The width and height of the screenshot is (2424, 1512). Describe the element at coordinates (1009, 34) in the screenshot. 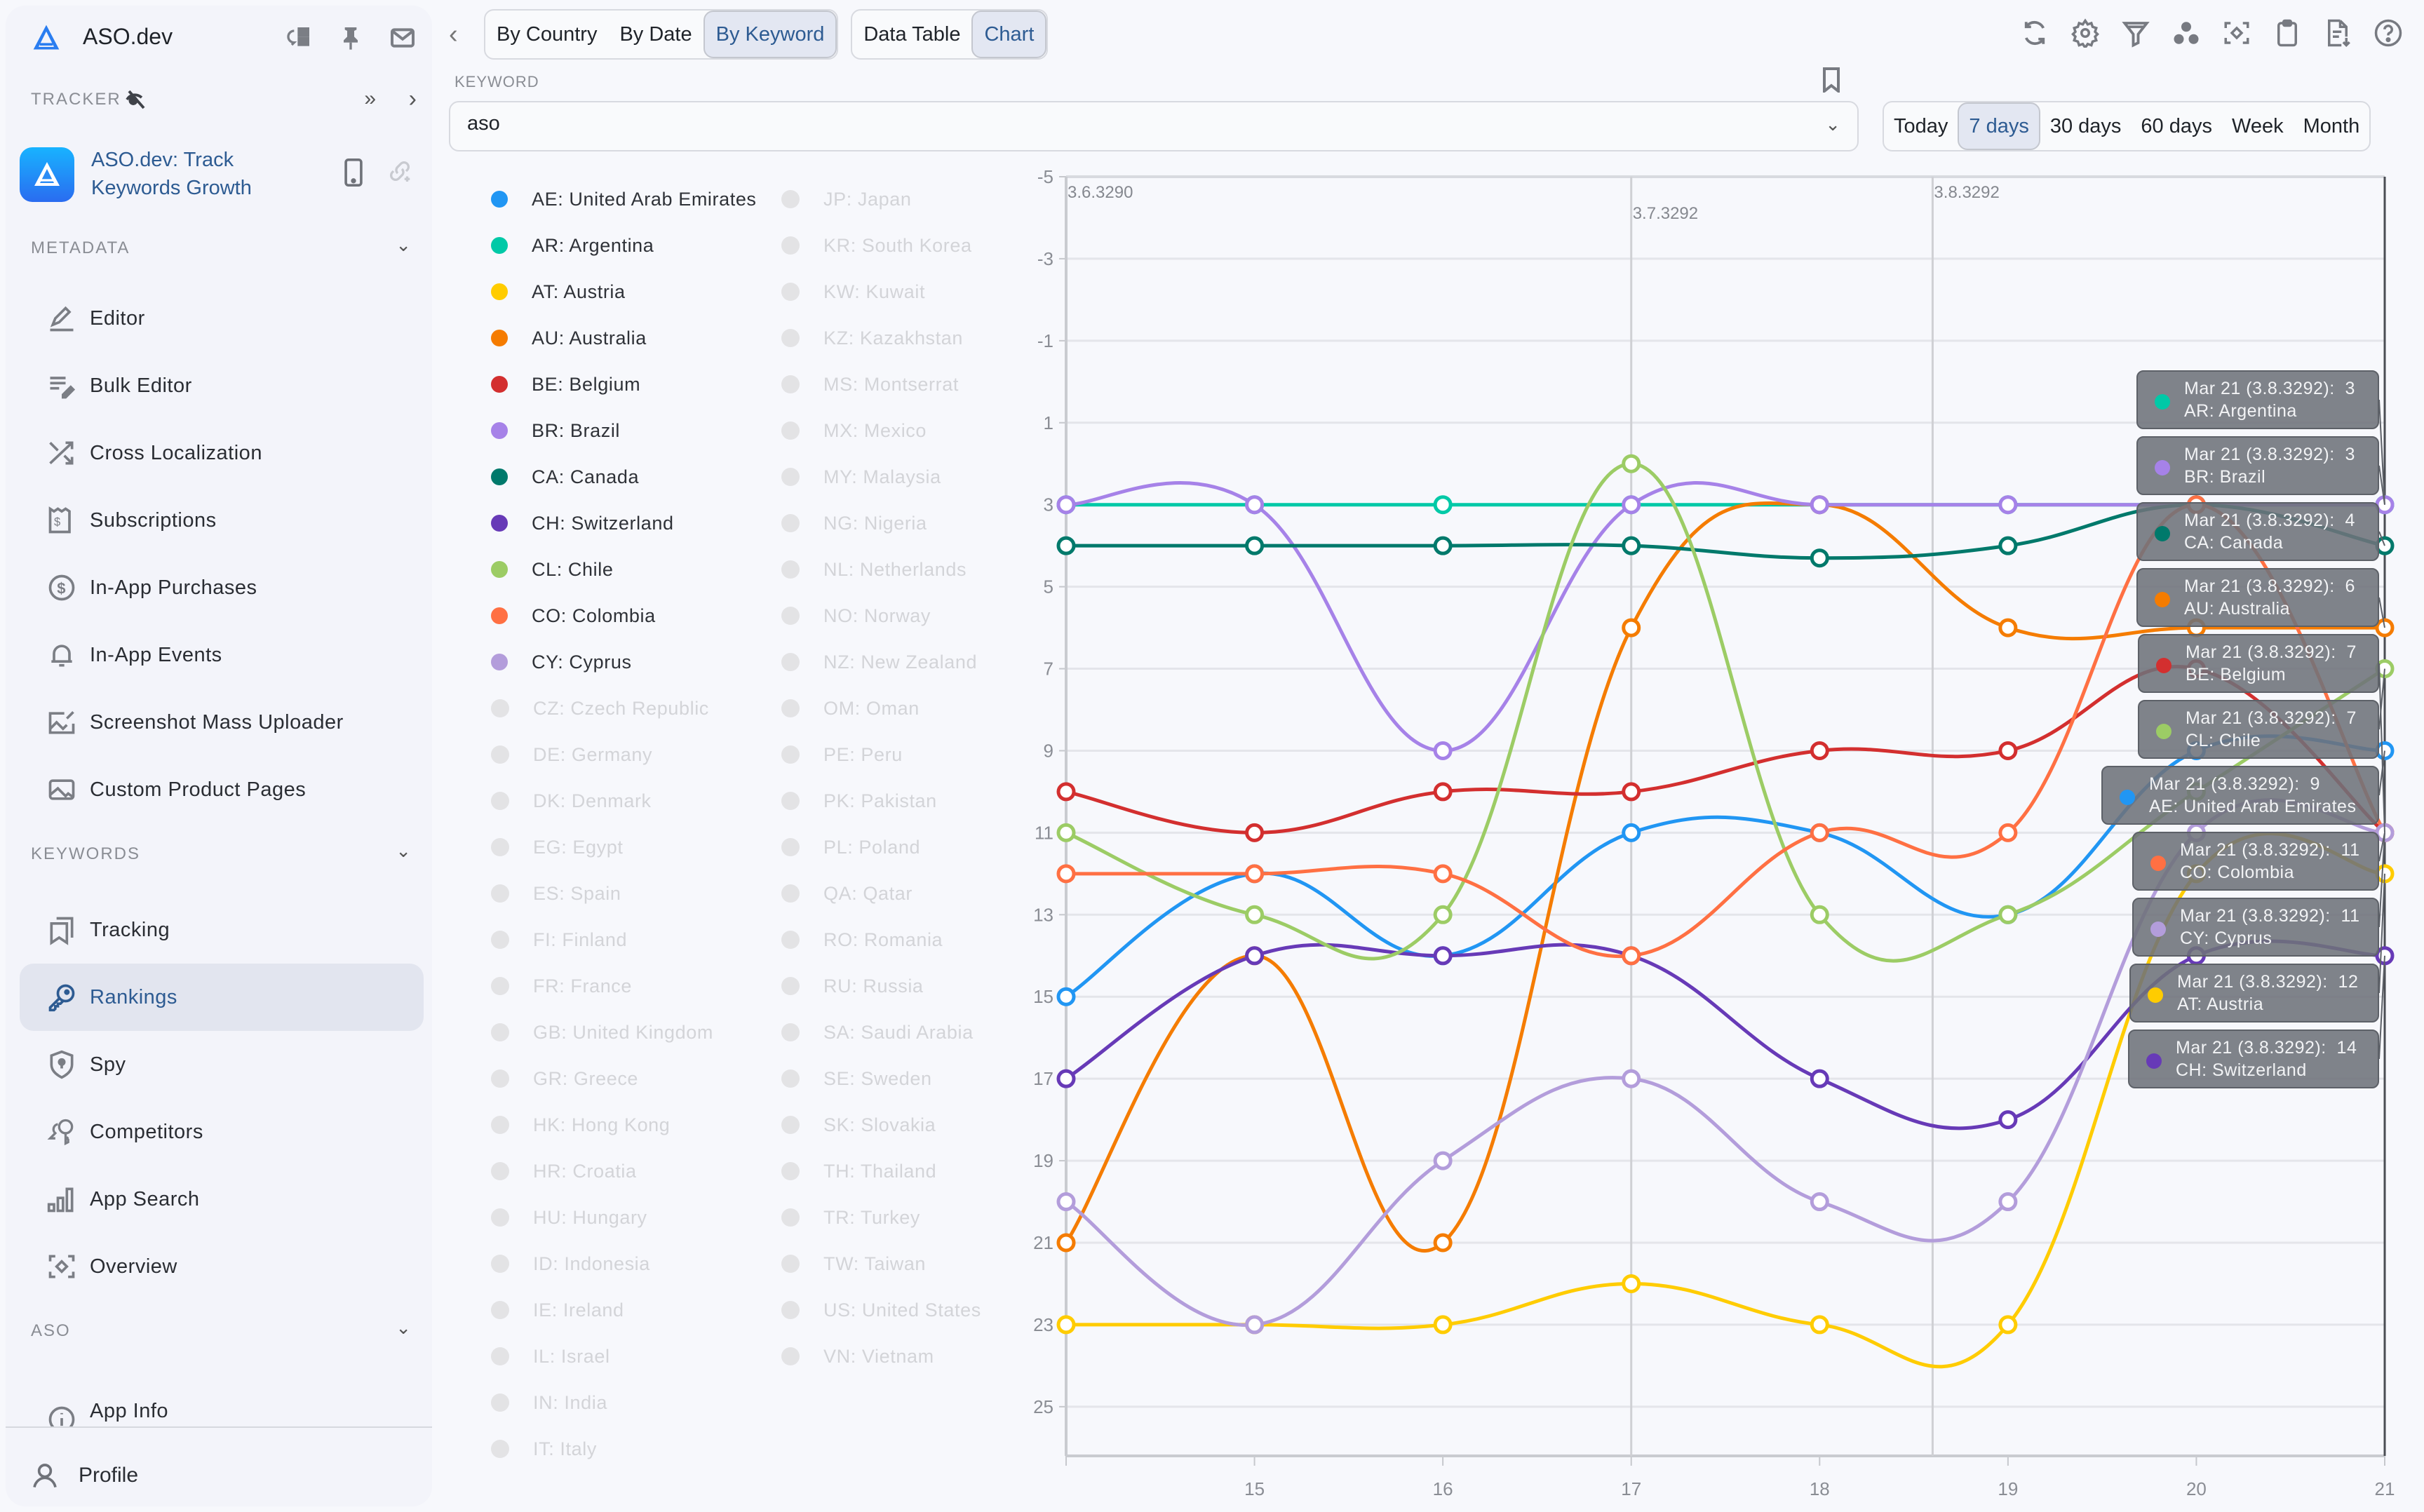

I see `tab-chart: Chart` at that location.